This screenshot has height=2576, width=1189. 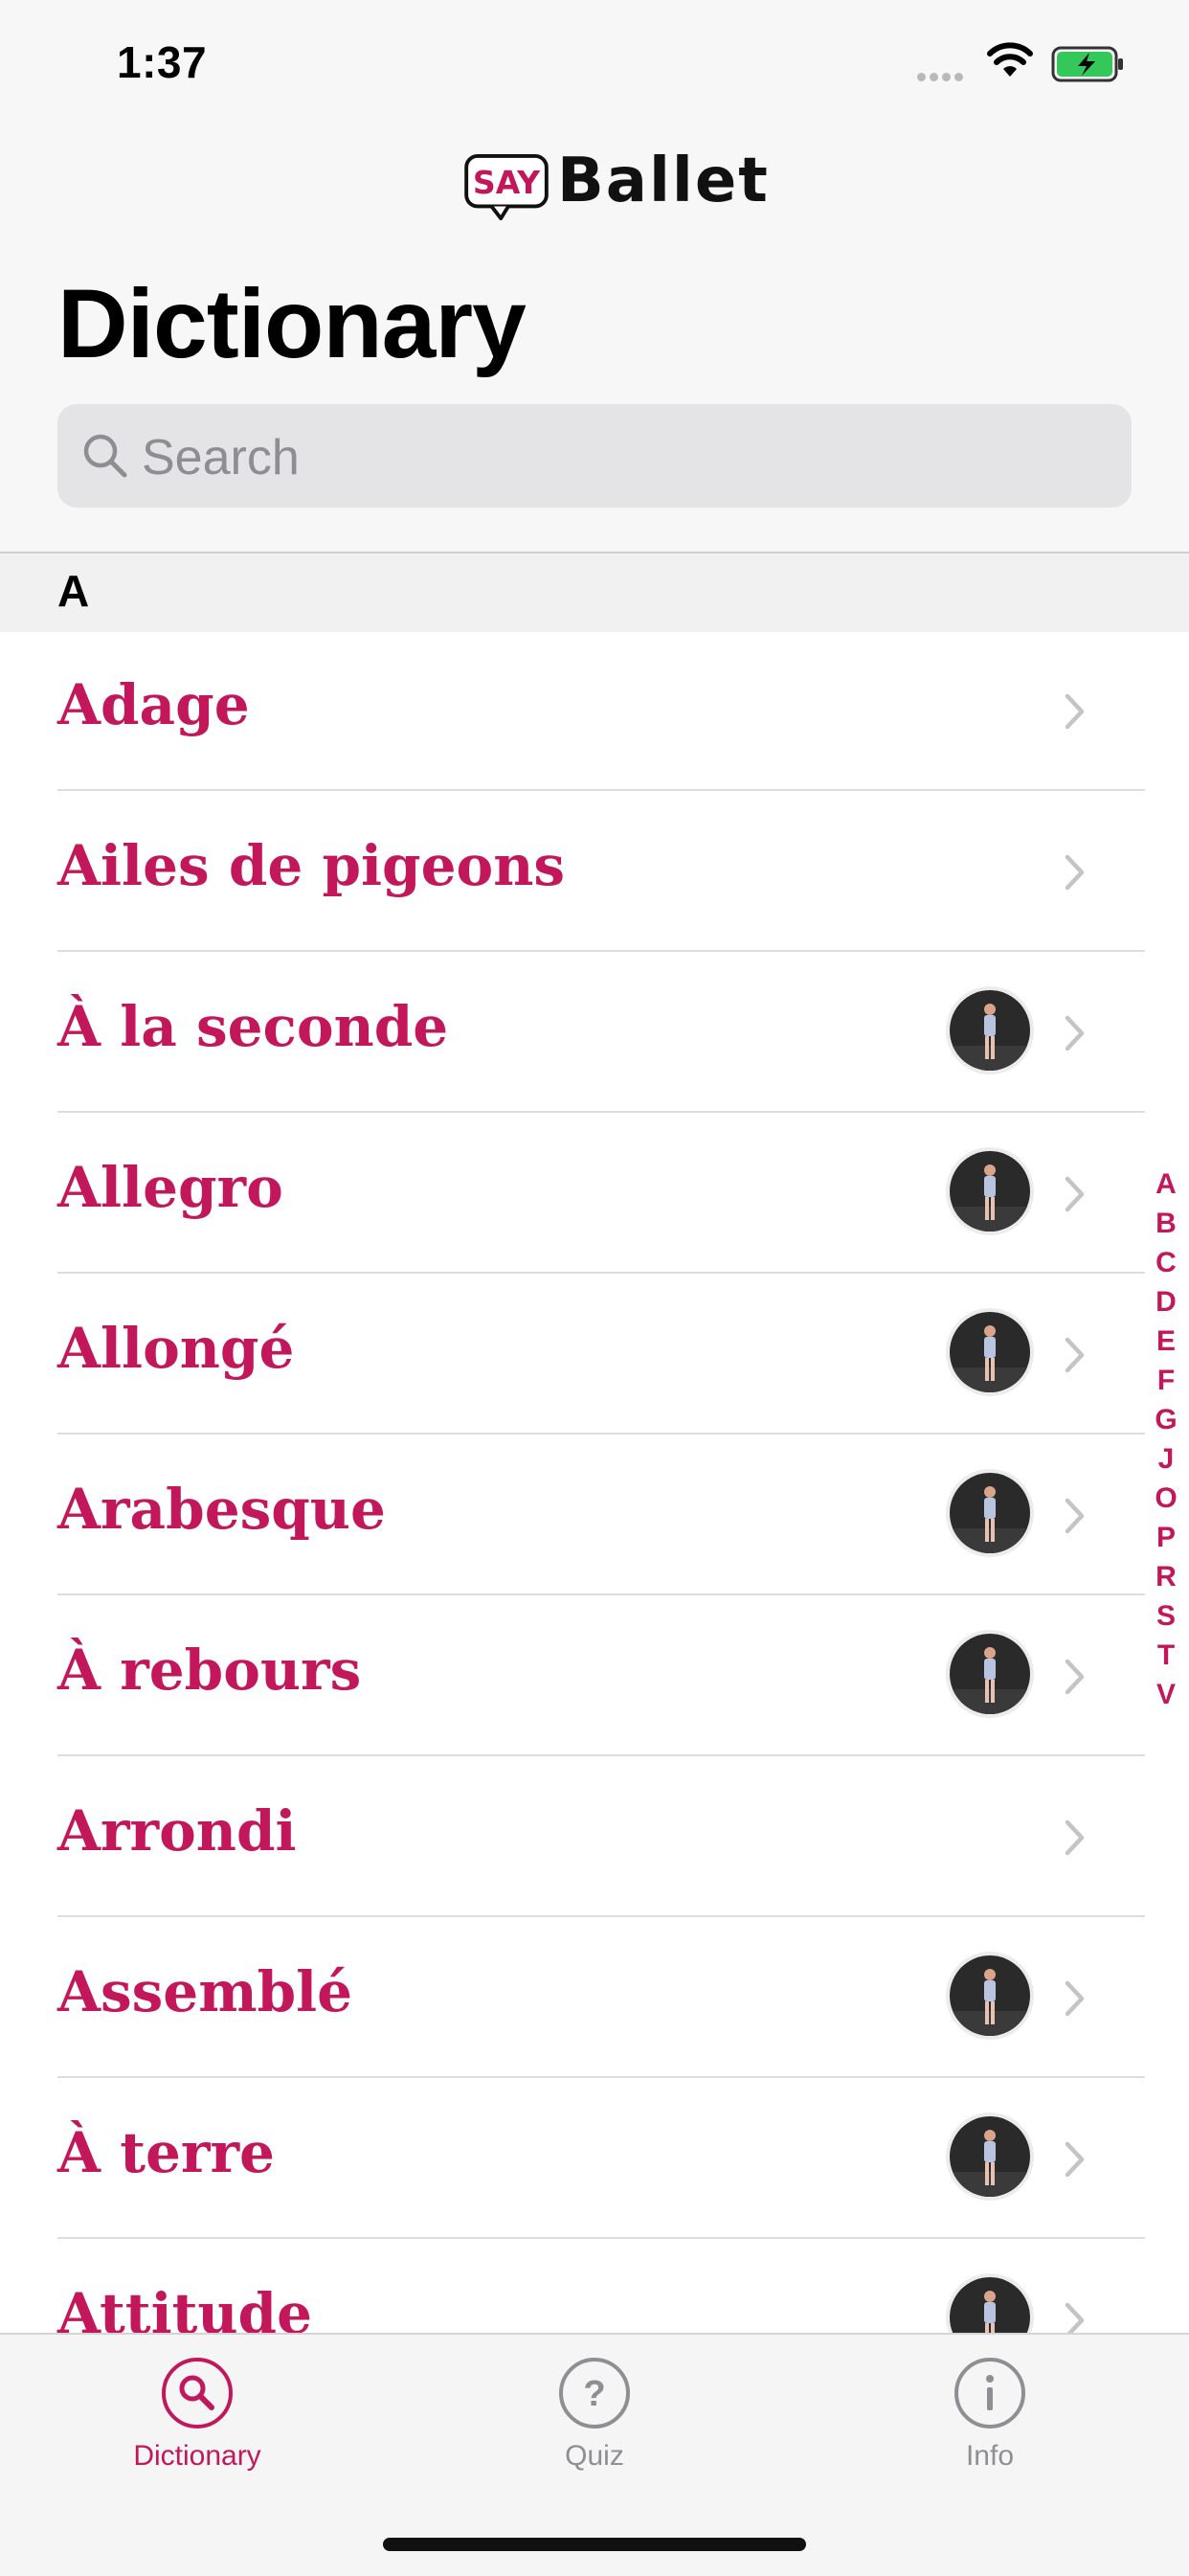 I want to click on index-letter: P, so click(x=1166, y=1537).